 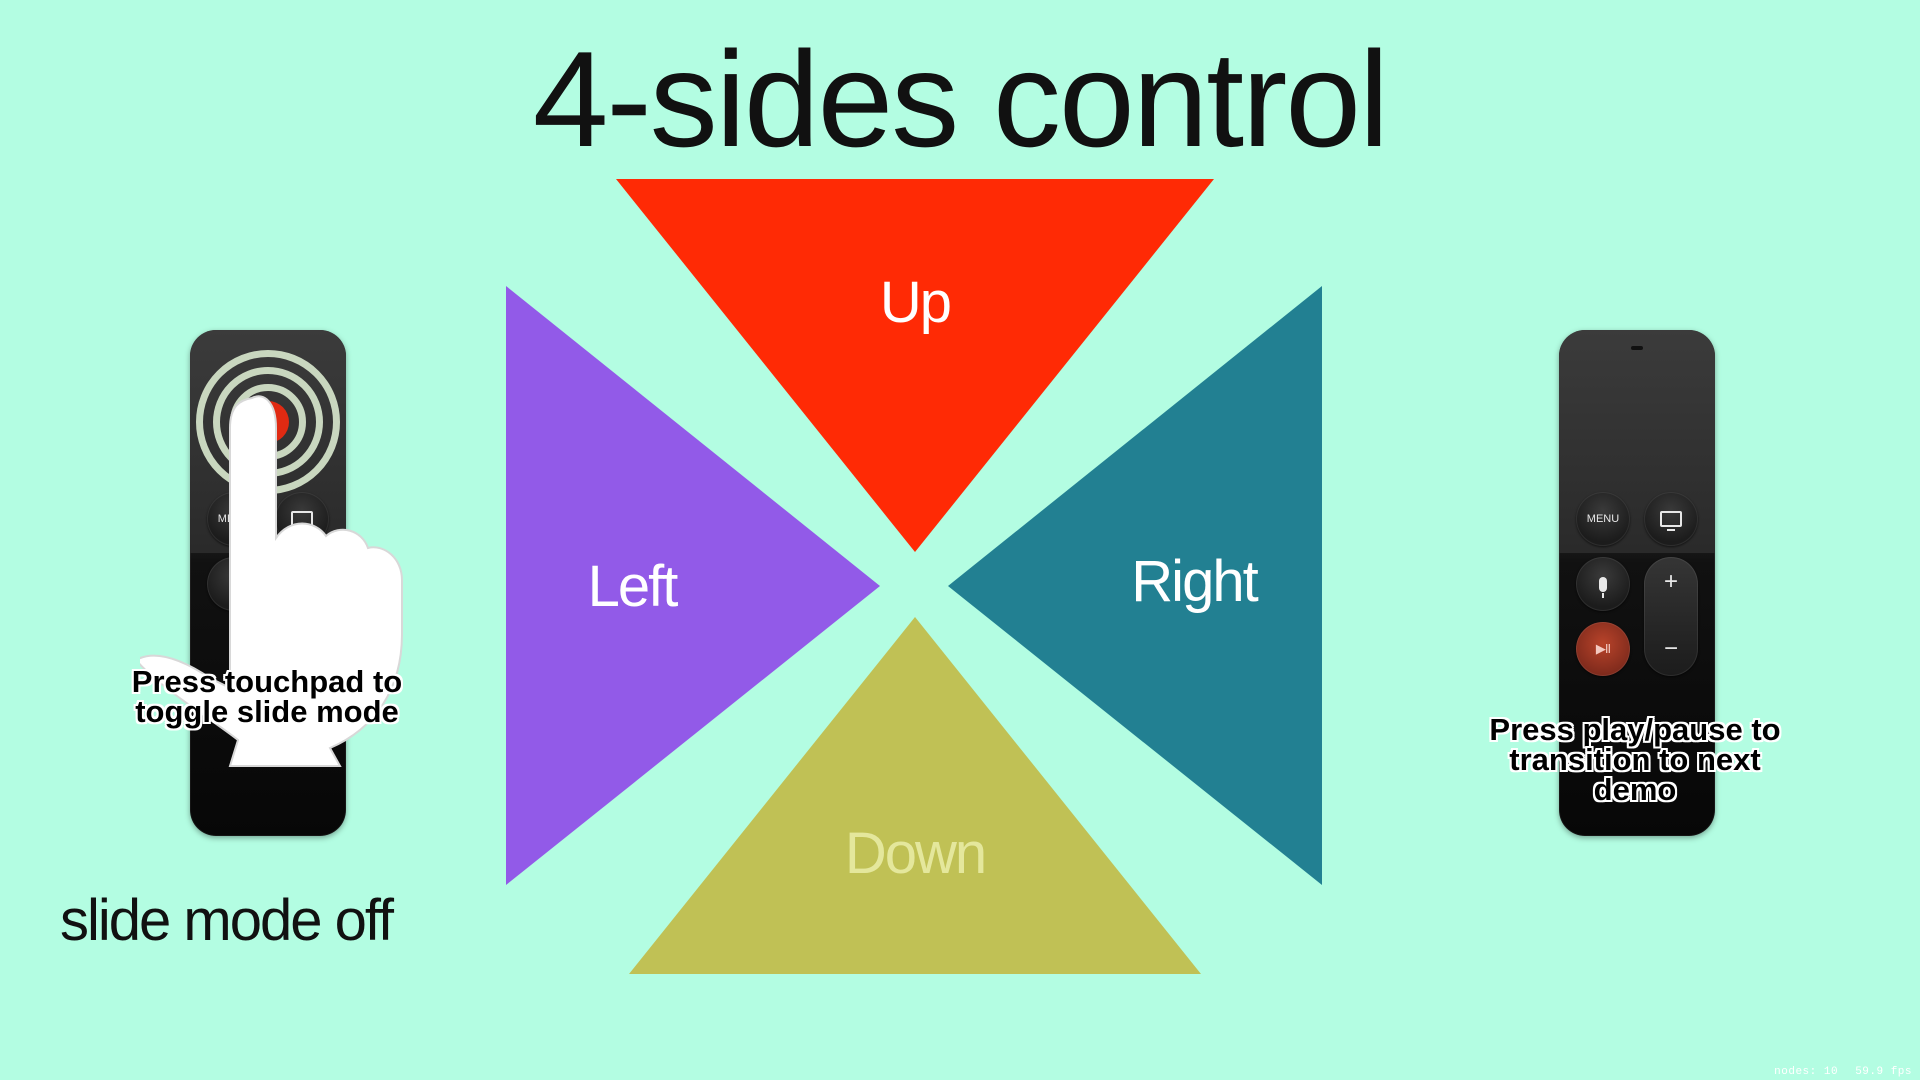 I want to click on fps-readout: 59.9 fps, so click(x=1883, y=1072).